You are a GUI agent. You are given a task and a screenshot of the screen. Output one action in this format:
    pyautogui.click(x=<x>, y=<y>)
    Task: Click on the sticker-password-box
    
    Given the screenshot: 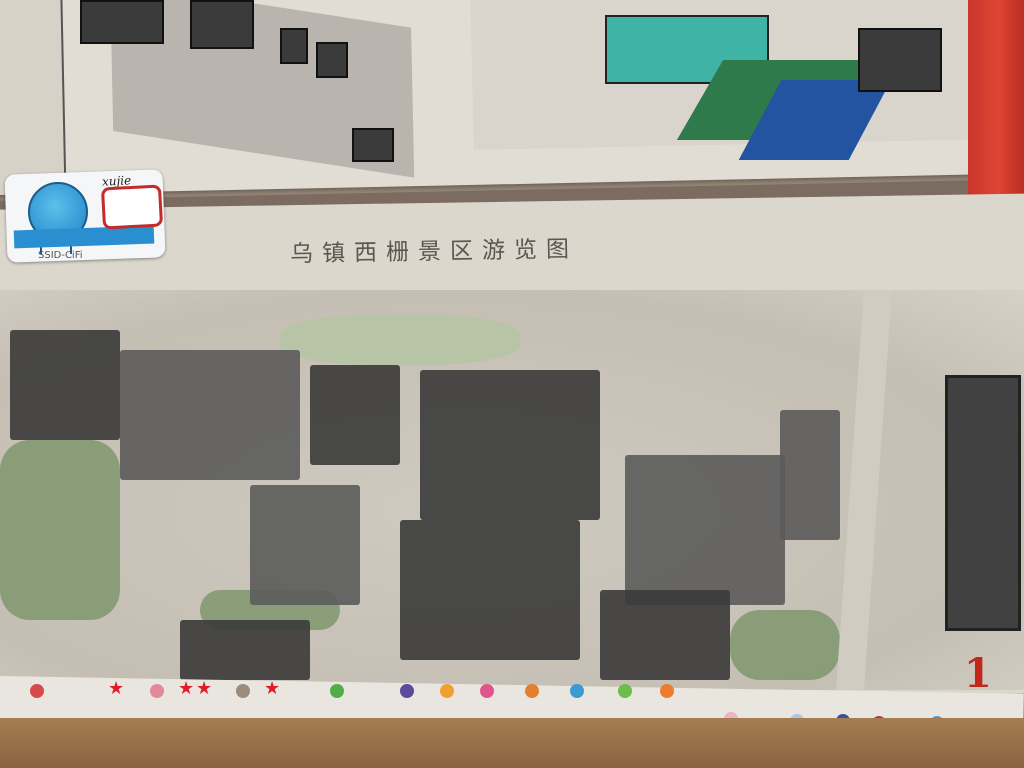 What is the action you would take?
    pyautogui.click(x=132, y=207)
    